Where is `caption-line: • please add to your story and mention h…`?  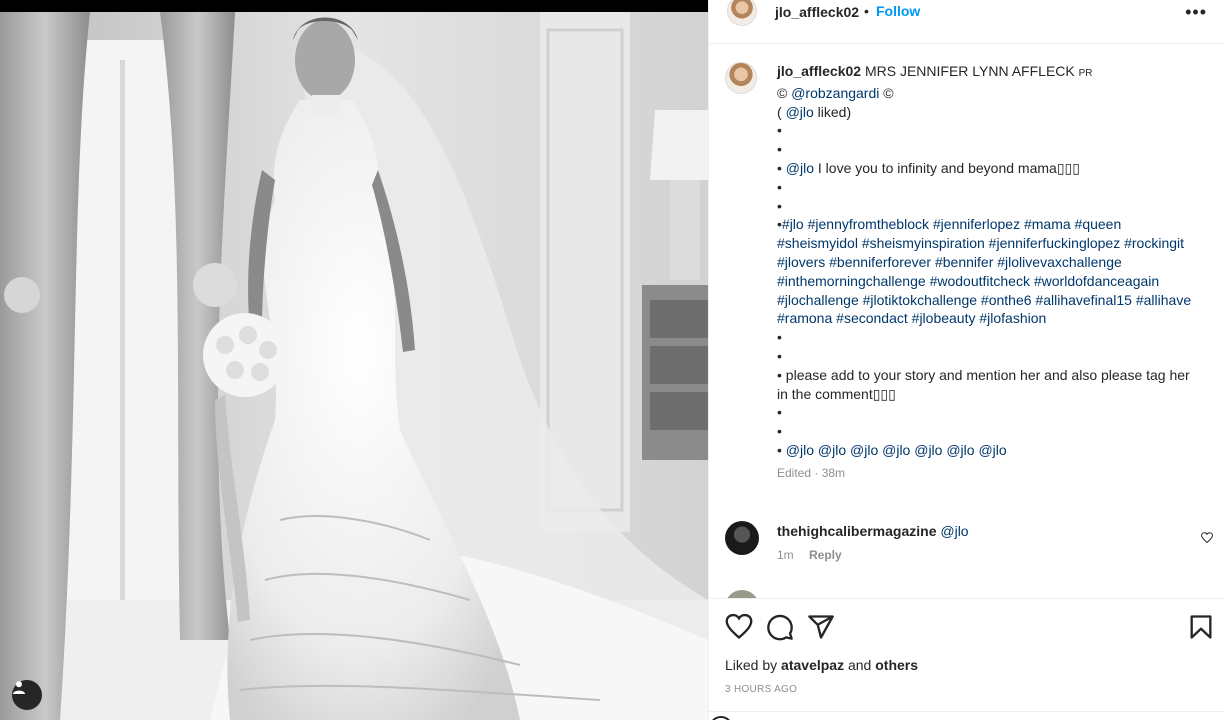
caption-line: • please add to your story and mention h… is located at coordinates (985, 384).